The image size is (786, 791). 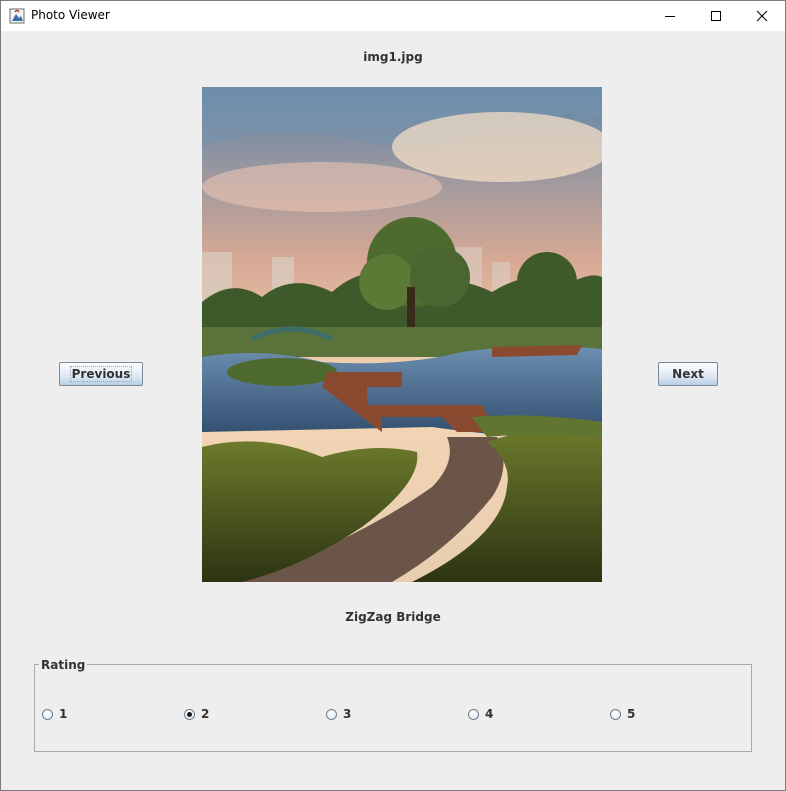 I want to click on title-bar: Photo Viewer, so click(x=393, y=16).